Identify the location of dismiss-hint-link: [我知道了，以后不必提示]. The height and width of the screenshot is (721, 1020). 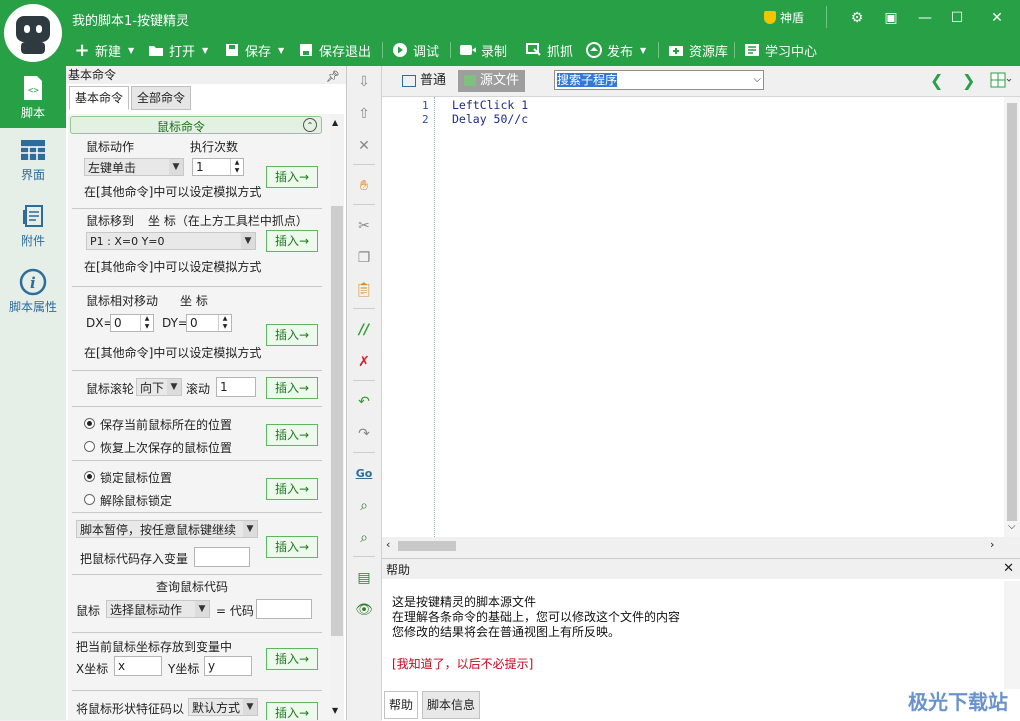
(462, 663).